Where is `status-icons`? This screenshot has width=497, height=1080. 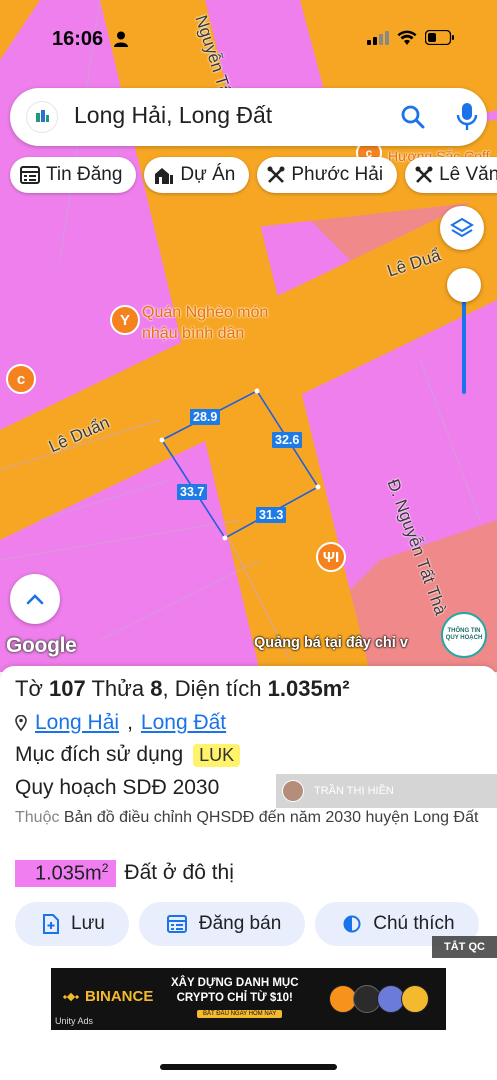 status-icons is located at coordinates (411, 37).